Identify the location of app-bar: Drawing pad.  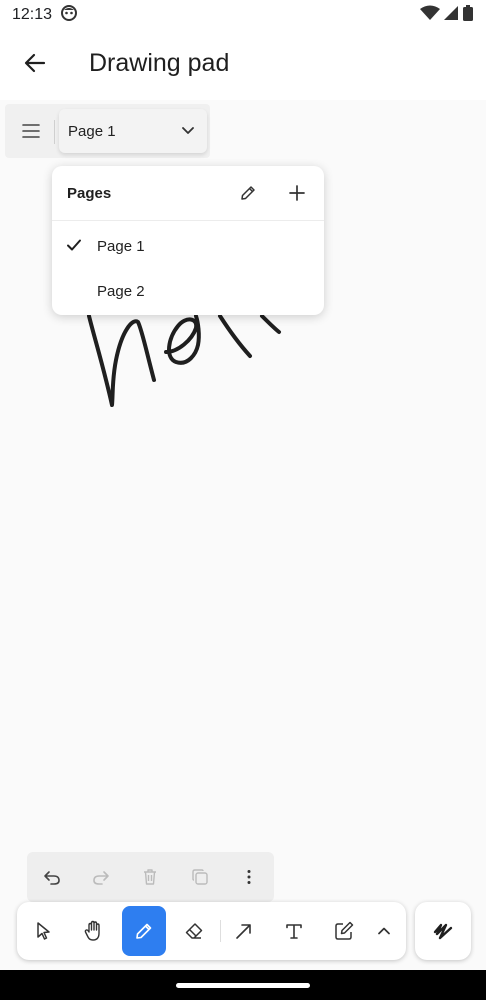
(243, 64).